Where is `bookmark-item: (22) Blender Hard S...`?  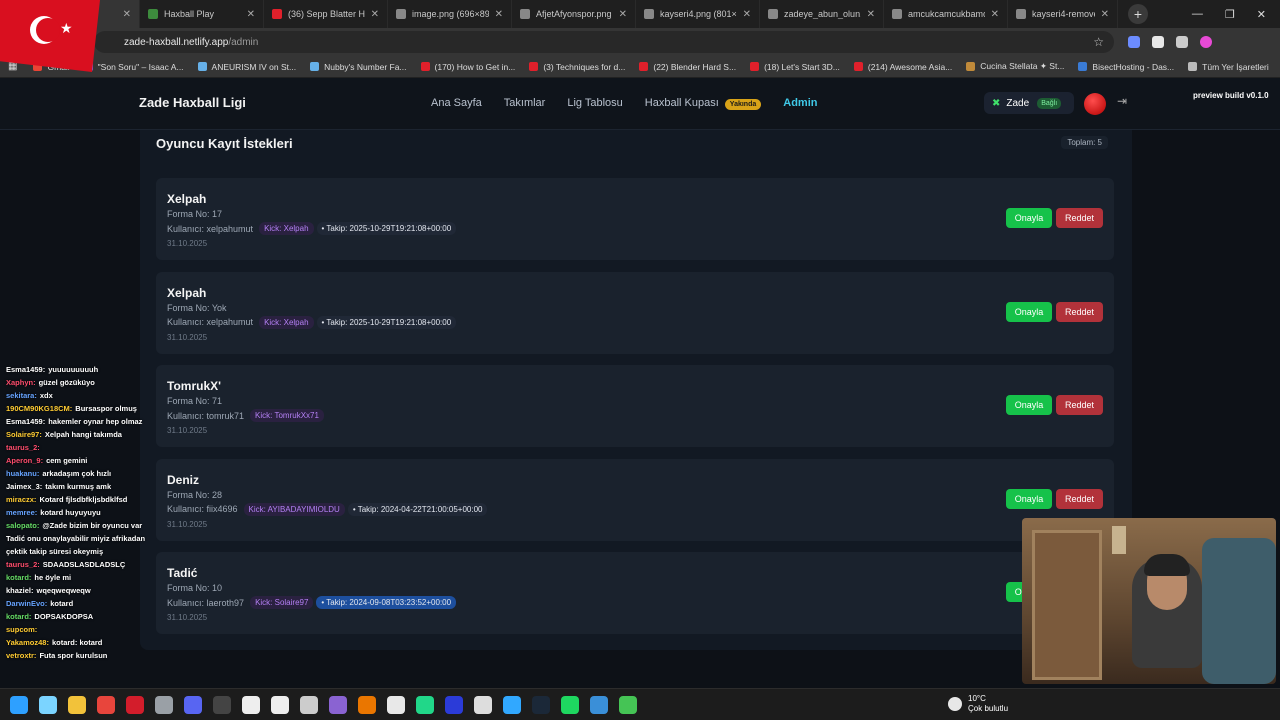
bookmark-item: (22) Blender Hard S... is located at coordinates (687, 67).